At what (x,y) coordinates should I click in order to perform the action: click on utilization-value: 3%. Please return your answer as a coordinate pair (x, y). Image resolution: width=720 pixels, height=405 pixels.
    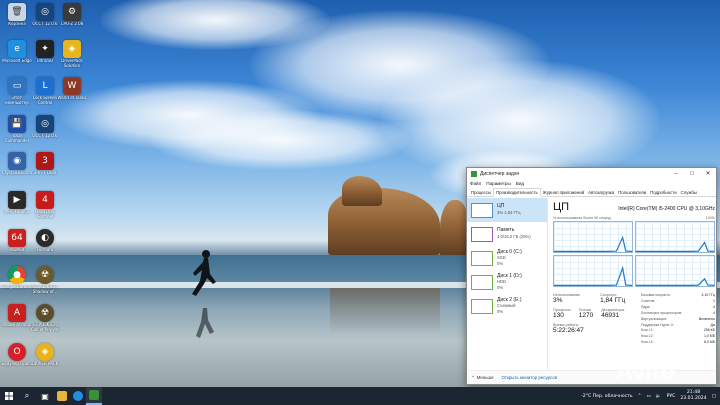
    Looking at the image, I should click on (558, 300).